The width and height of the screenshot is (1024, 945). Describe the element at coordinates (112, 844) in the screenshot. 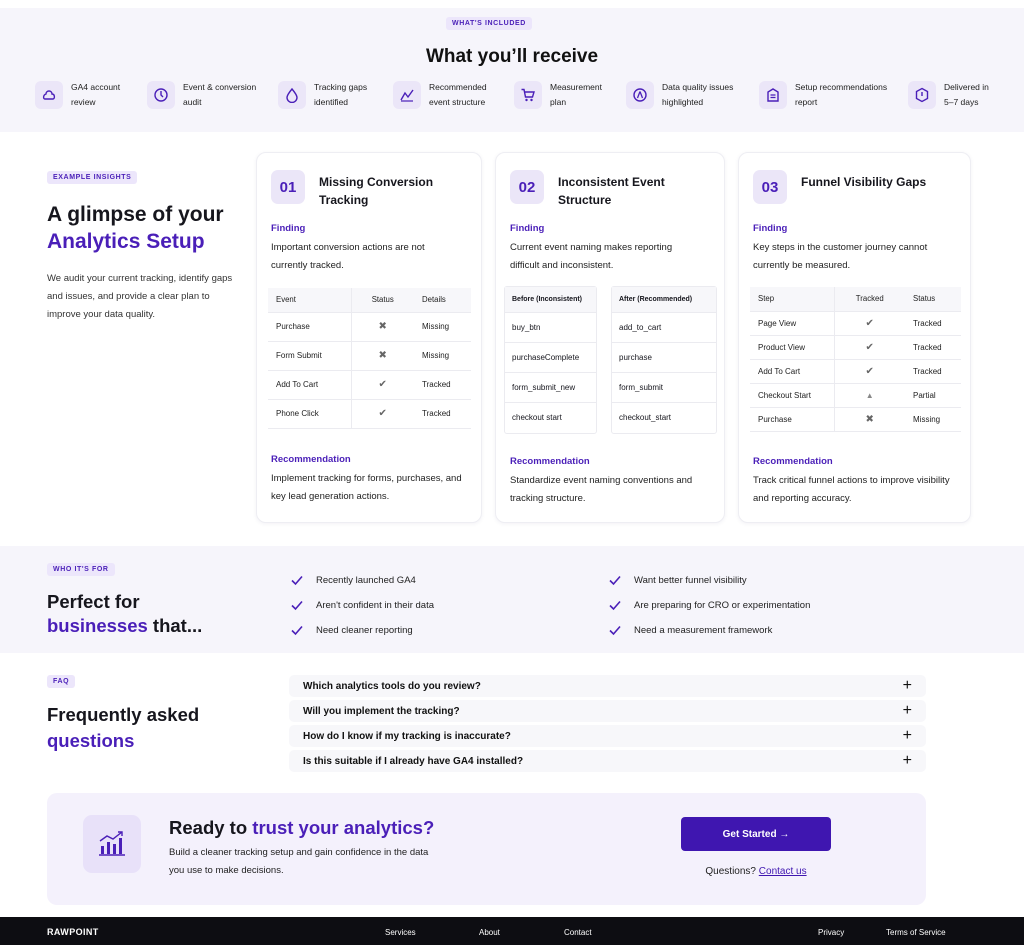

I see `analytics-chart-icon` at that location.